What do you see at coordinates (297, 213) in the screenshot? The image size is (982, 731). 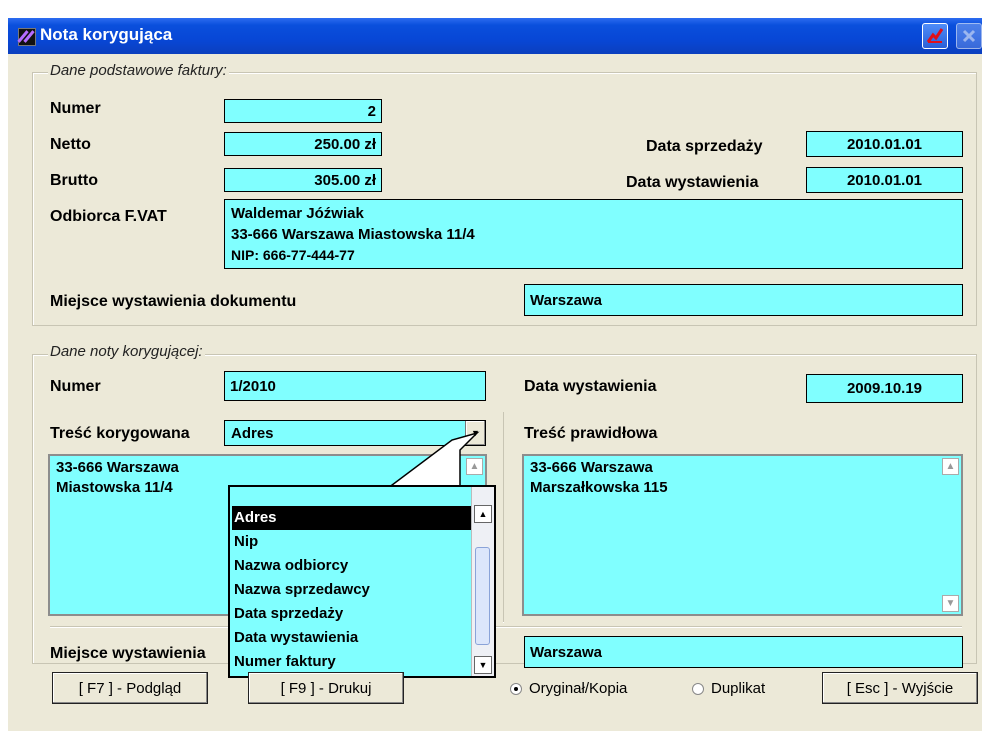 I see `recipient-name: Waldemar Jóźwiak` at bounding box center [297, 213].